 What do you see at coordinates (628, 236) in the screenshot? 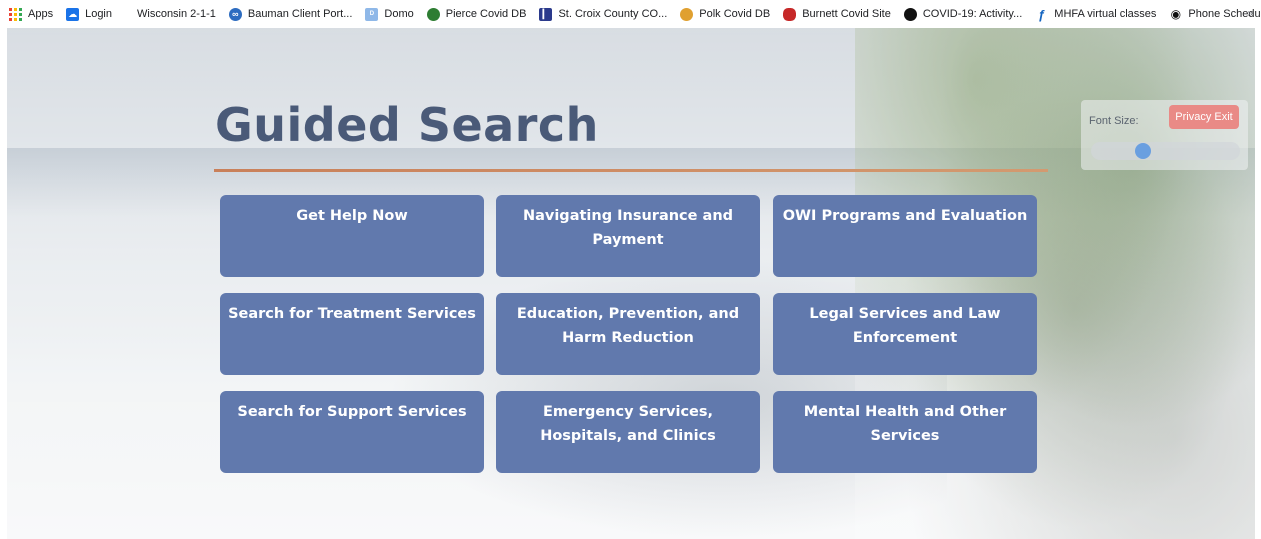
I see `insurance-payment-button: Navigating Insurance and Payment` at bounding box center [628, 236].